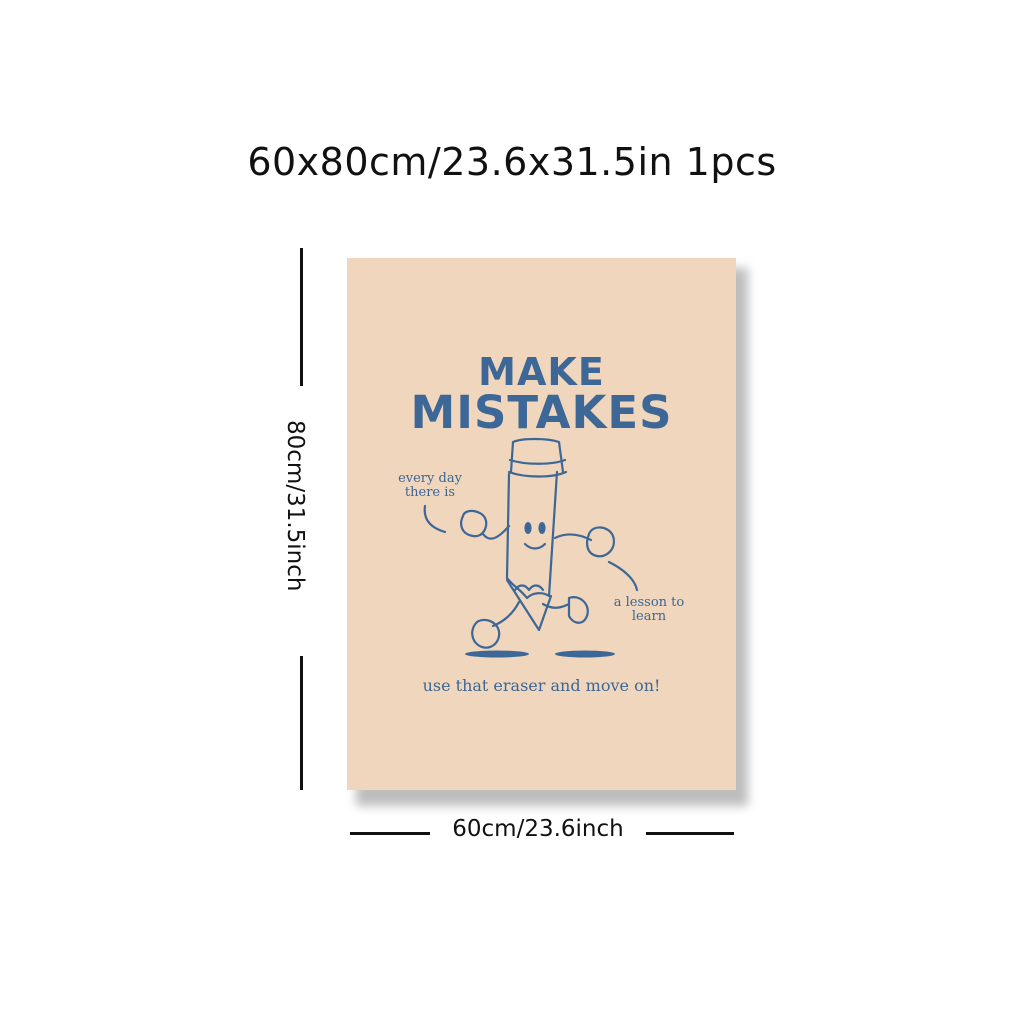 Image resolution: width=1024 pixels, height=1024 pixels. I want to click on pencil-leg-left, so click(506, 614).